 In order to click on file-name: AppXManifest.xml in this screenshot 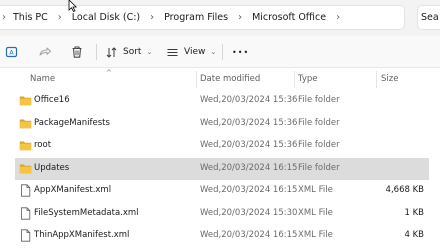, I will do `click(73, 190)`.